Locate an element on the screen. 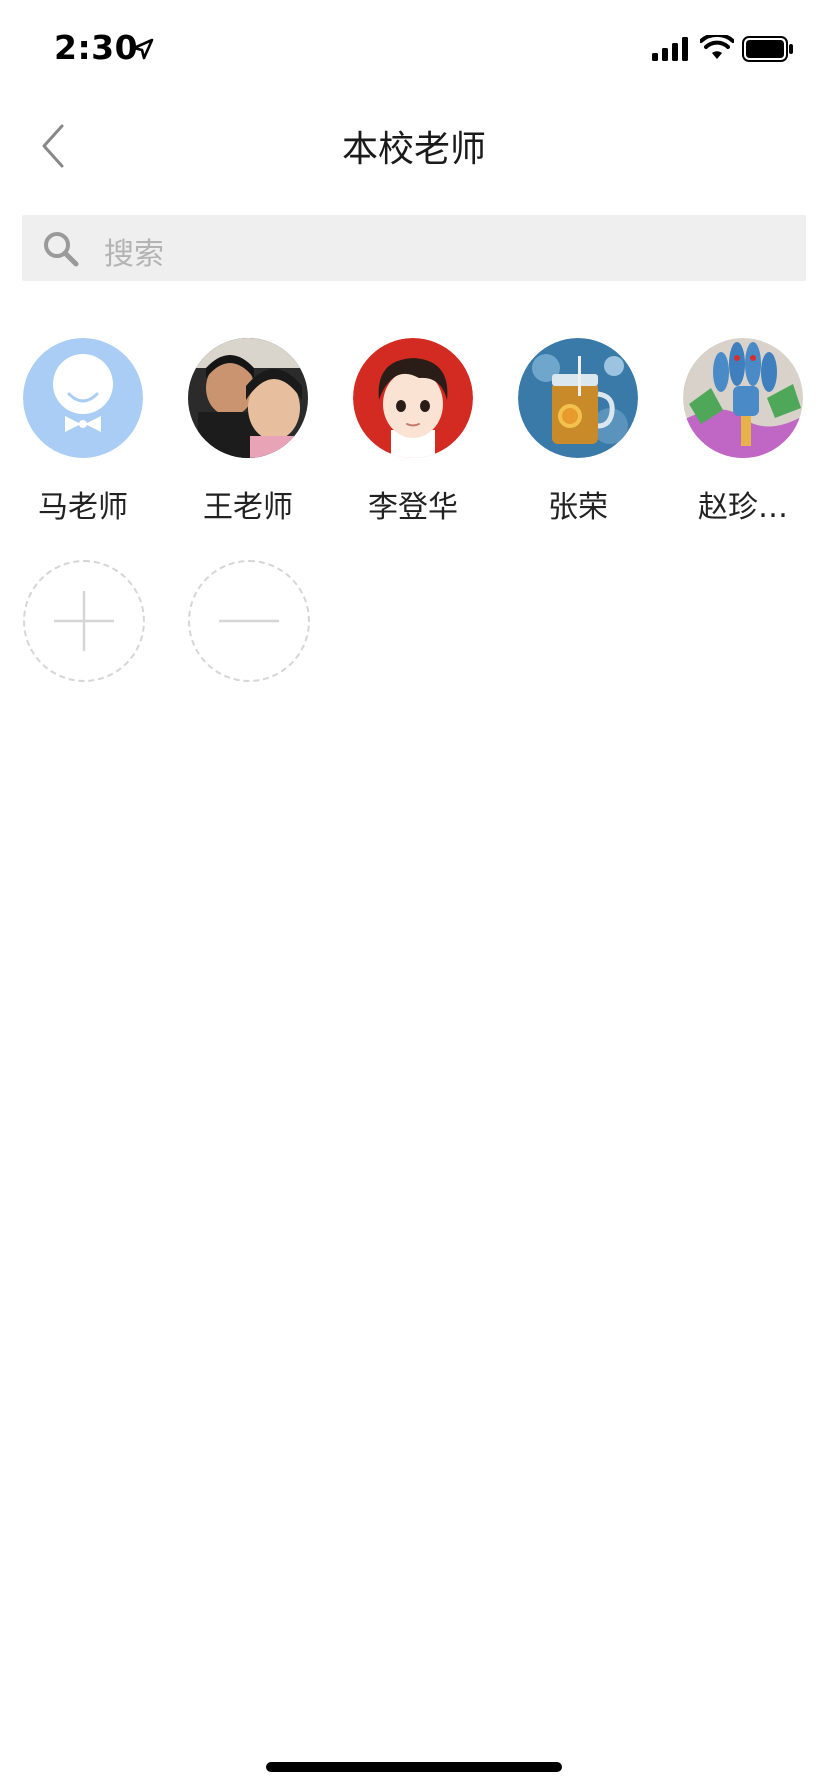 Image resolution: width=828 pixels, height=1792 pixels. default-avatar-icon is located at coordinates (83, 398).